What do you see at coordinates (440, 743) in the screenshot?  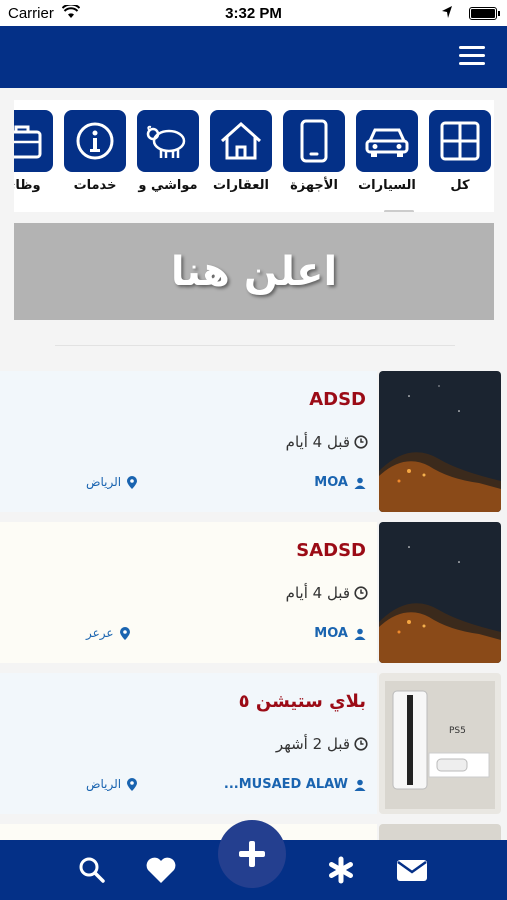 I see `listing-thumbnail: PS5` at bounding box center [440, 743].